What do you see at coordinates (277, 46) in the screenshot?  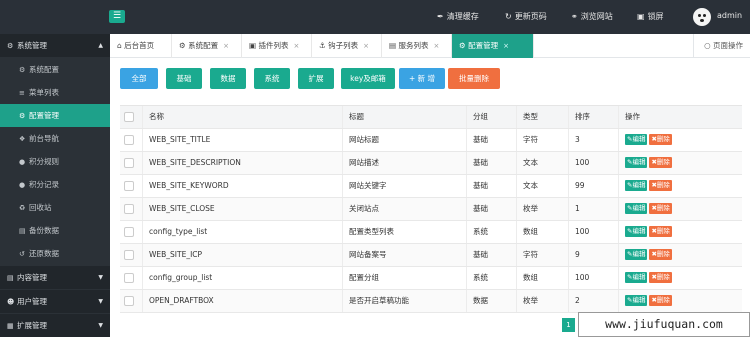 I see `tab-plugin-list: ▣ 插件列表 ×` at bounding box center [277, 46].